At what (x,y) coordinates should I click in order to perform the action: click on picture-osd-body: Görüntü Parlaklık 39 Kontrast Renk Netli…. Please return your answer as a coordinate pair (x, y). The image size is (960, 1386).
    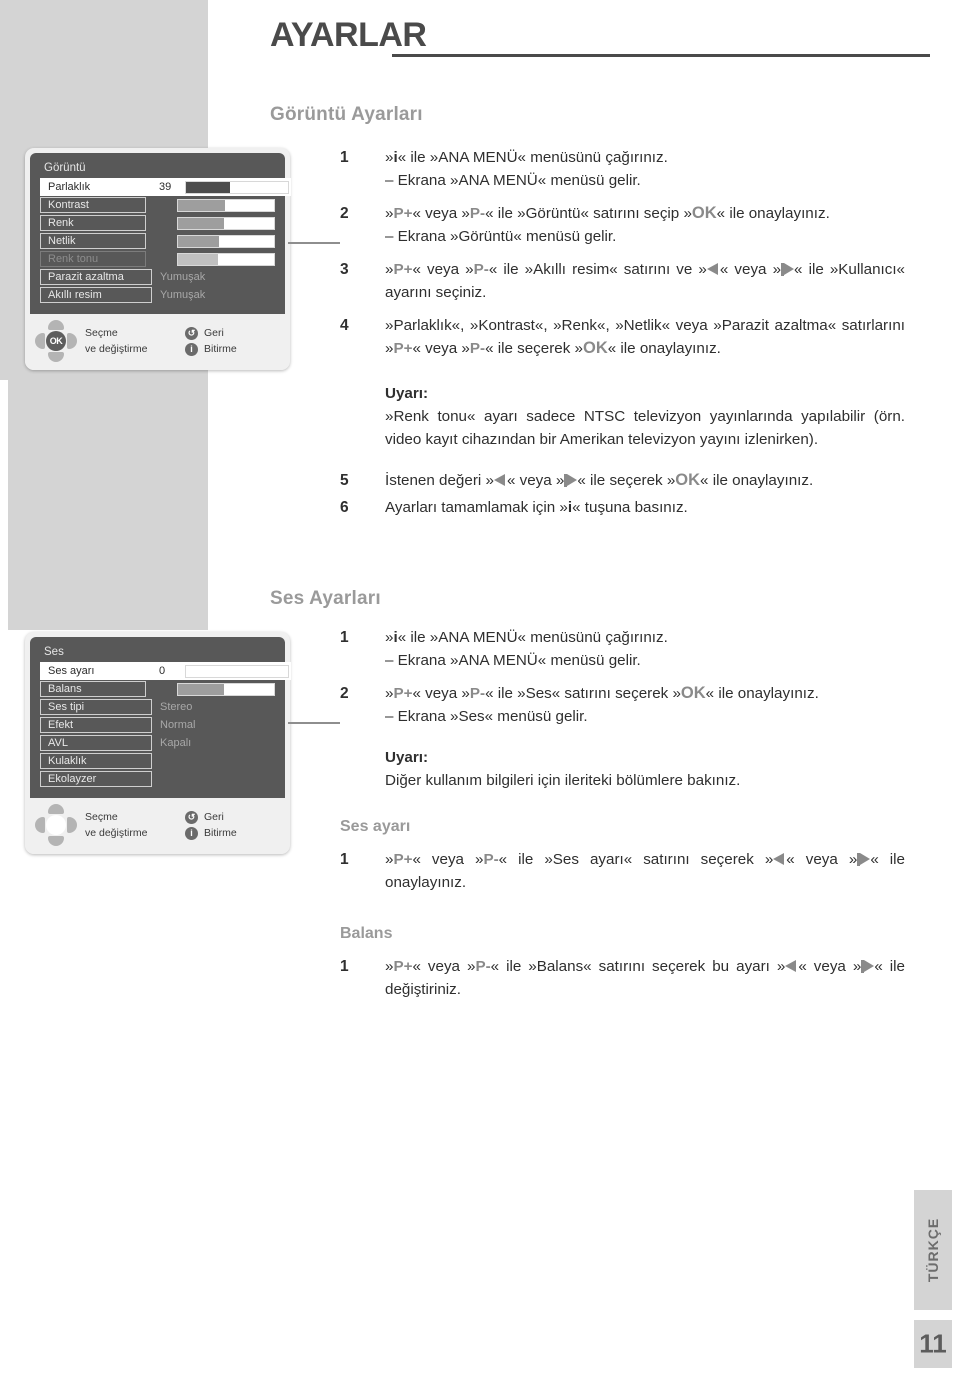
    Looking at the image, I should click on (160, 233).